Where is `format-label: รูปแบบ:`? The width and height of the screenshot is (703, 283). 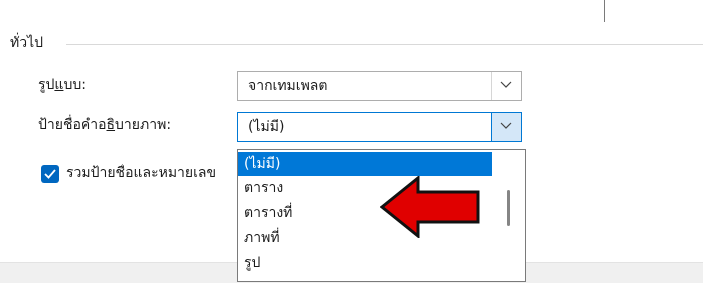 format-label: รูปแบบ: is located at coordinates (62, 85).